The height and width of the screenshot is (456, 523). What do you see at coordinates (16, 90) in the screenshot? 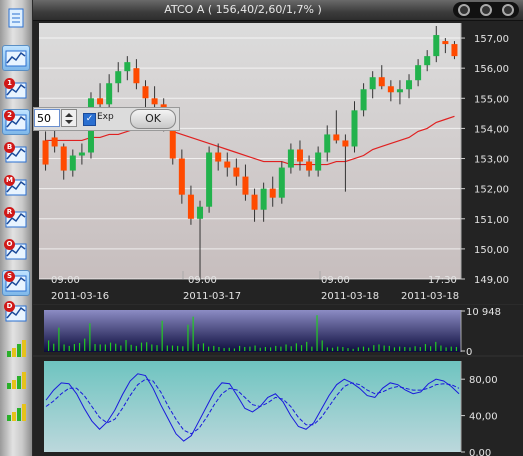
I see `indicator-1-button: 1` at bounding box center [16, 90].